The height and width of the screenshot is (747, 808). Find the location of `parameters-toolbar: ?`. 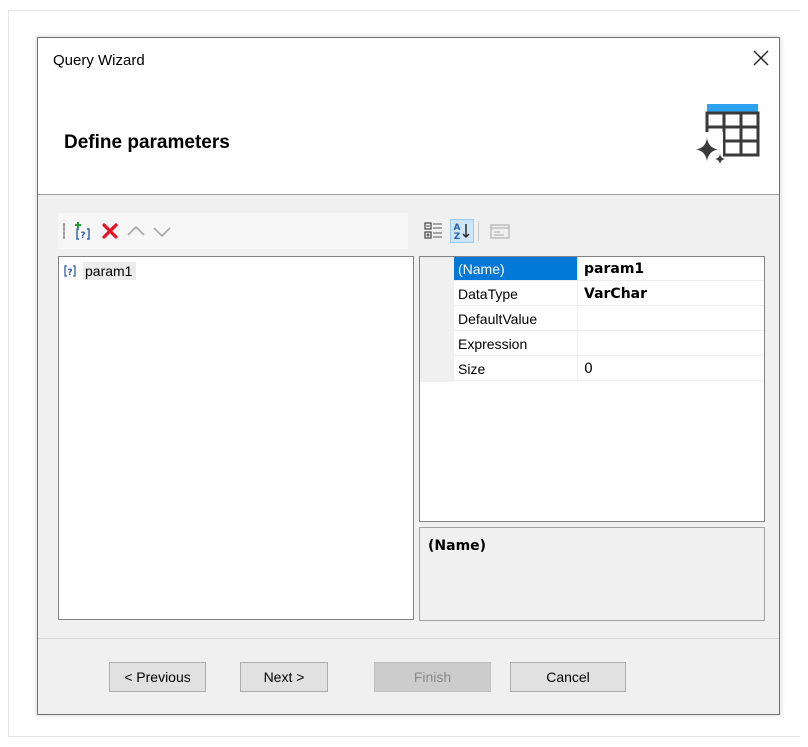

parameters-toolbar: ? is located at coordinates (233, 231).